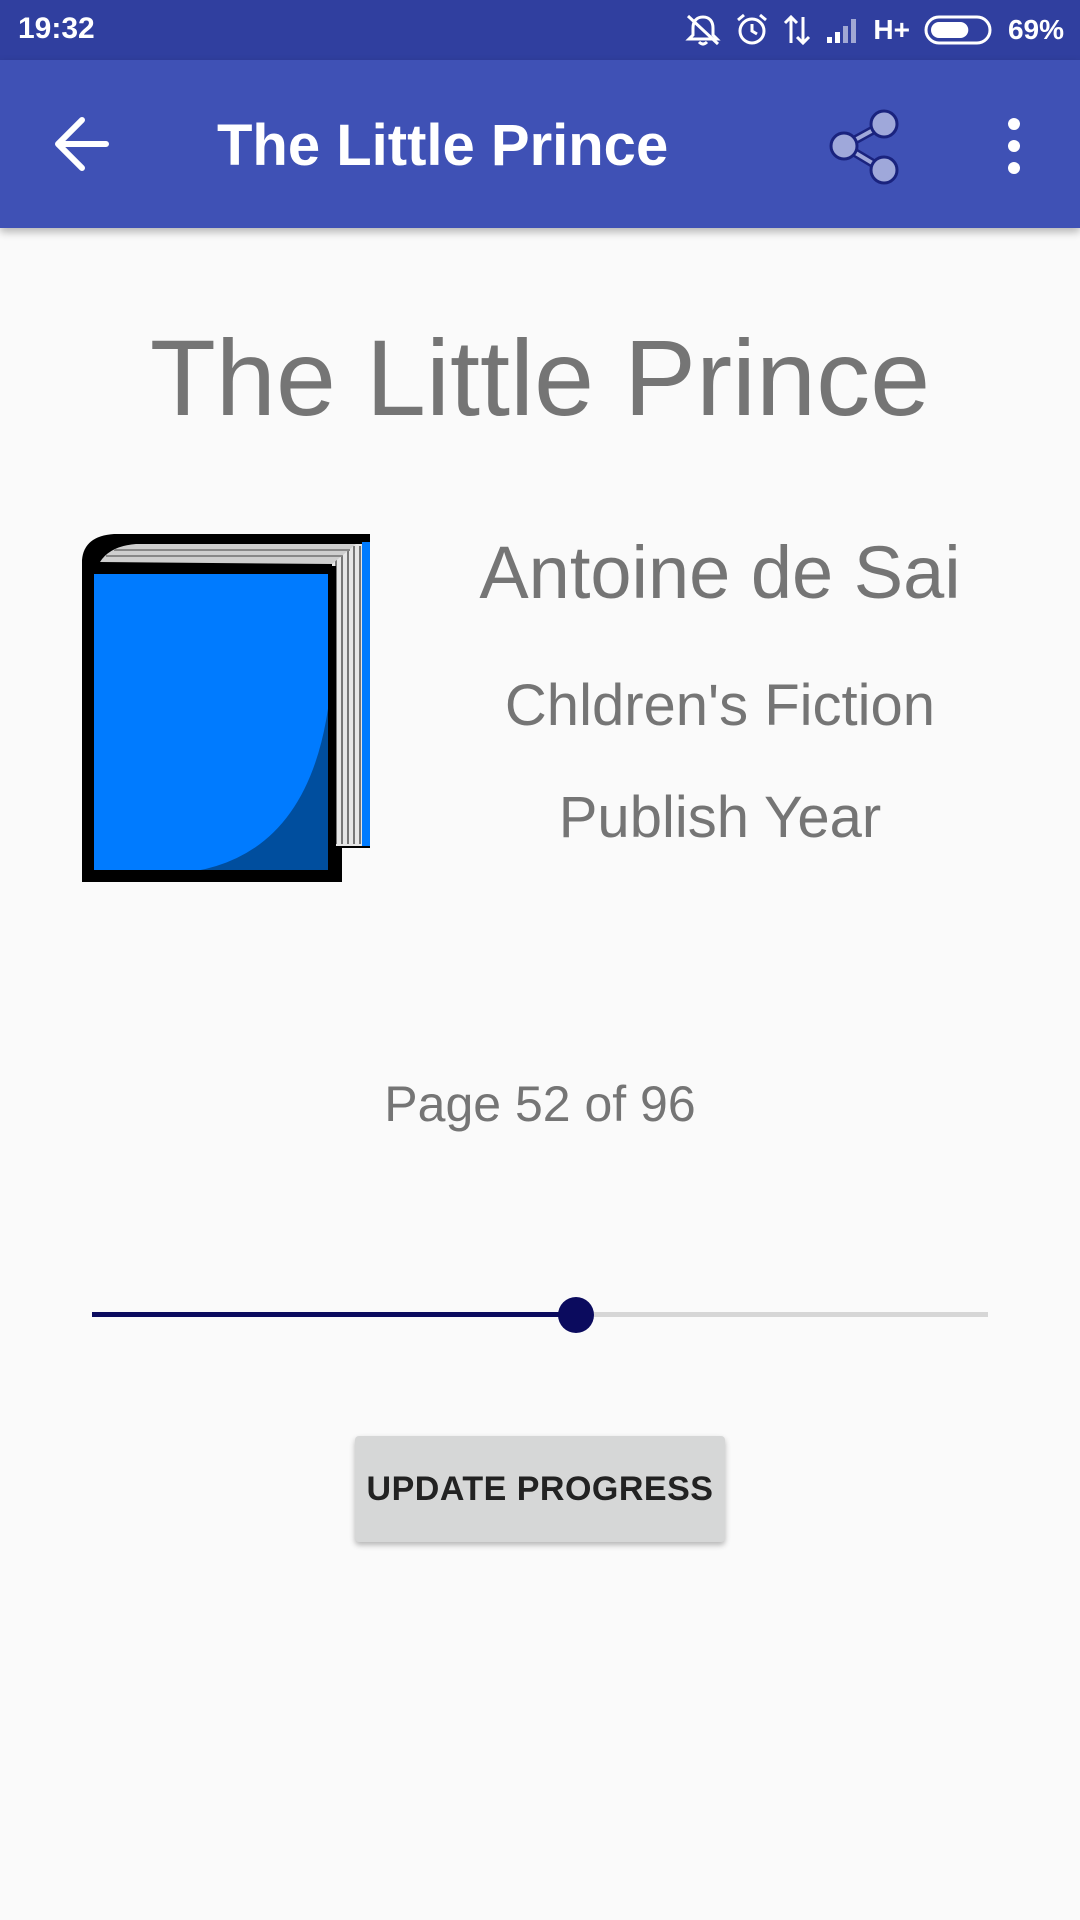 The image size is (1080, 1920). What do you see at coordinates (56, 28) in the screenshot?
I see `status-time: 19:32` at bounding box center [56, 28].